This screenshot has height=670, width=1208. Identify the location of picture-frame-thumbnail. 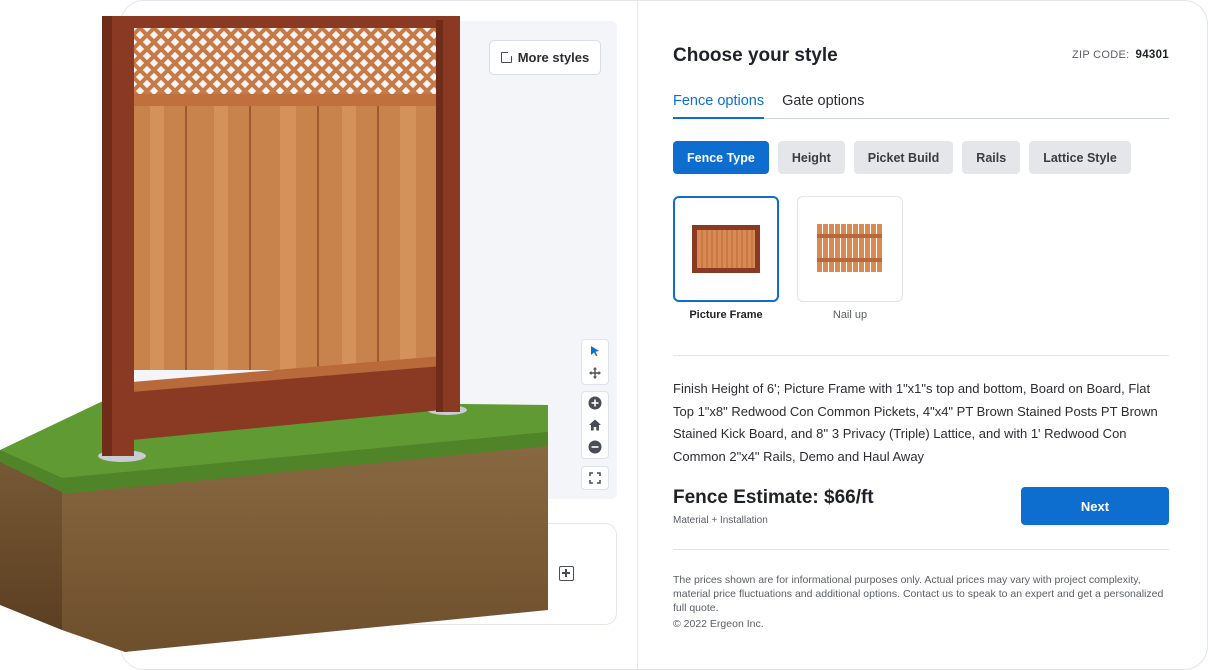
(726, 249).